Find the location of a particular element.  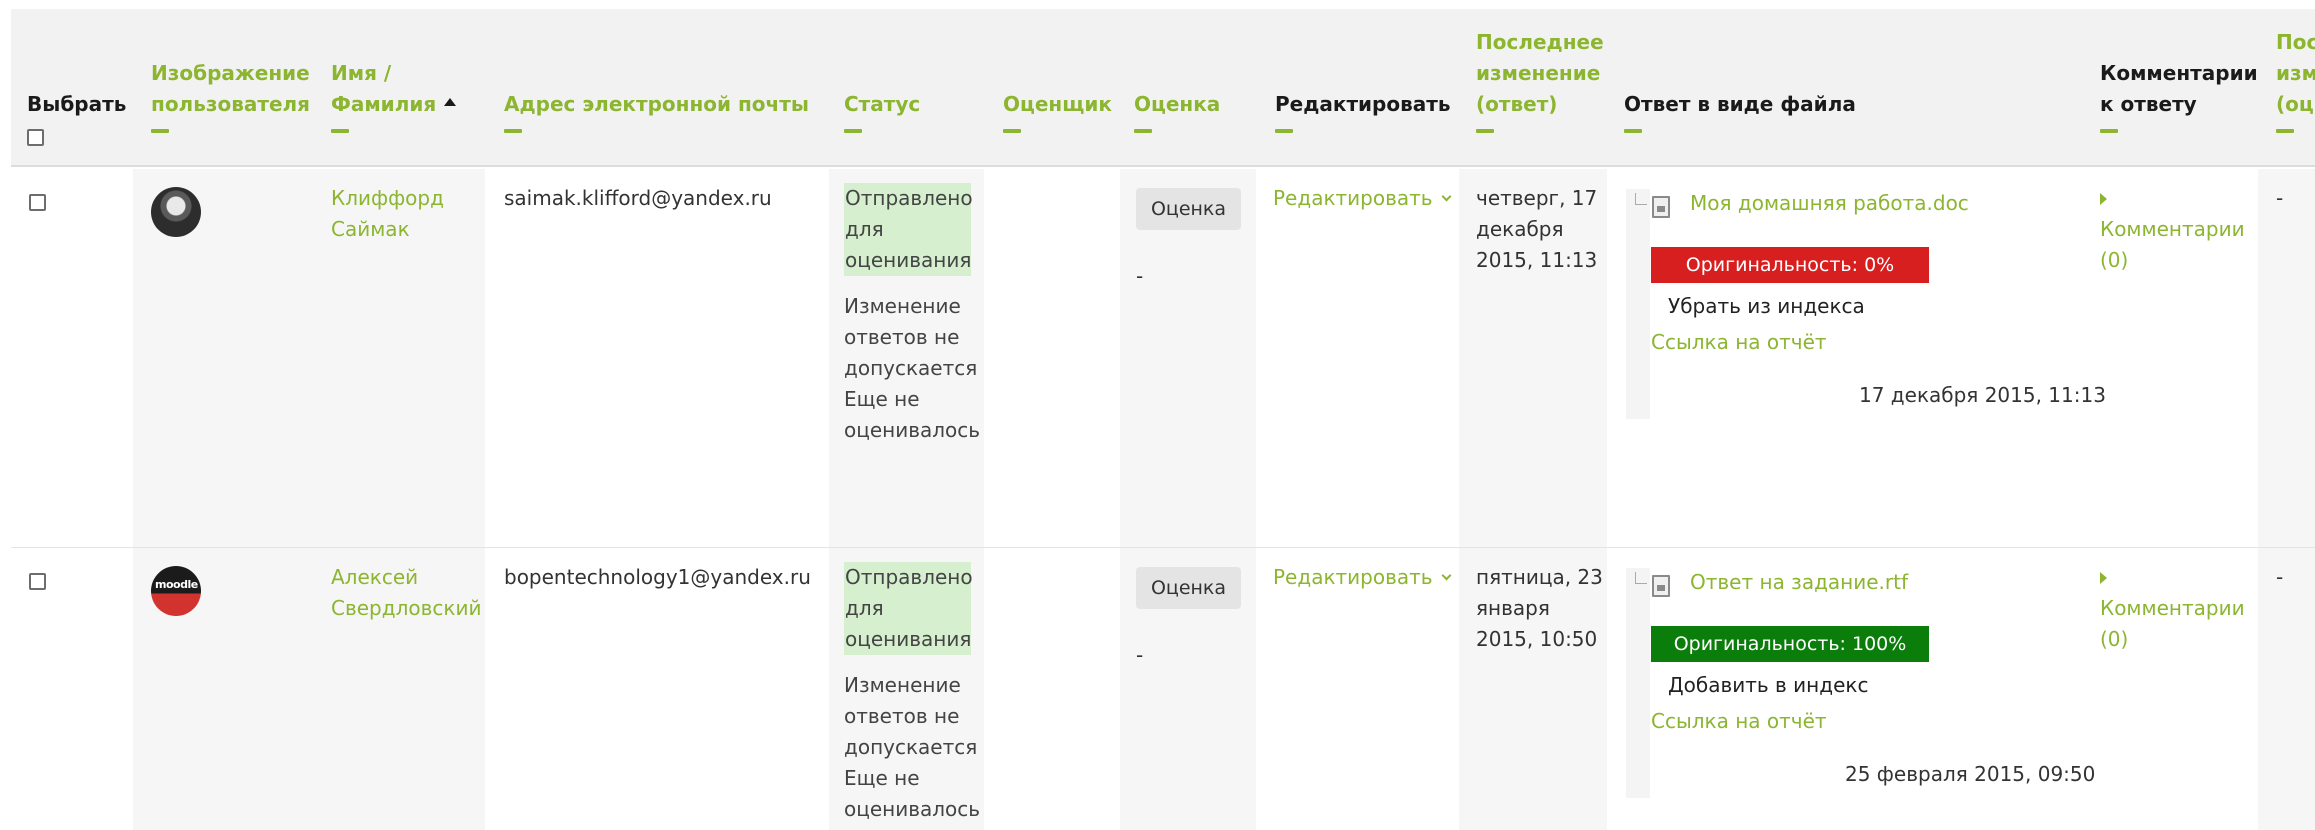

col-user-image: Изображение пользователя is located at coordinates (231, 95).